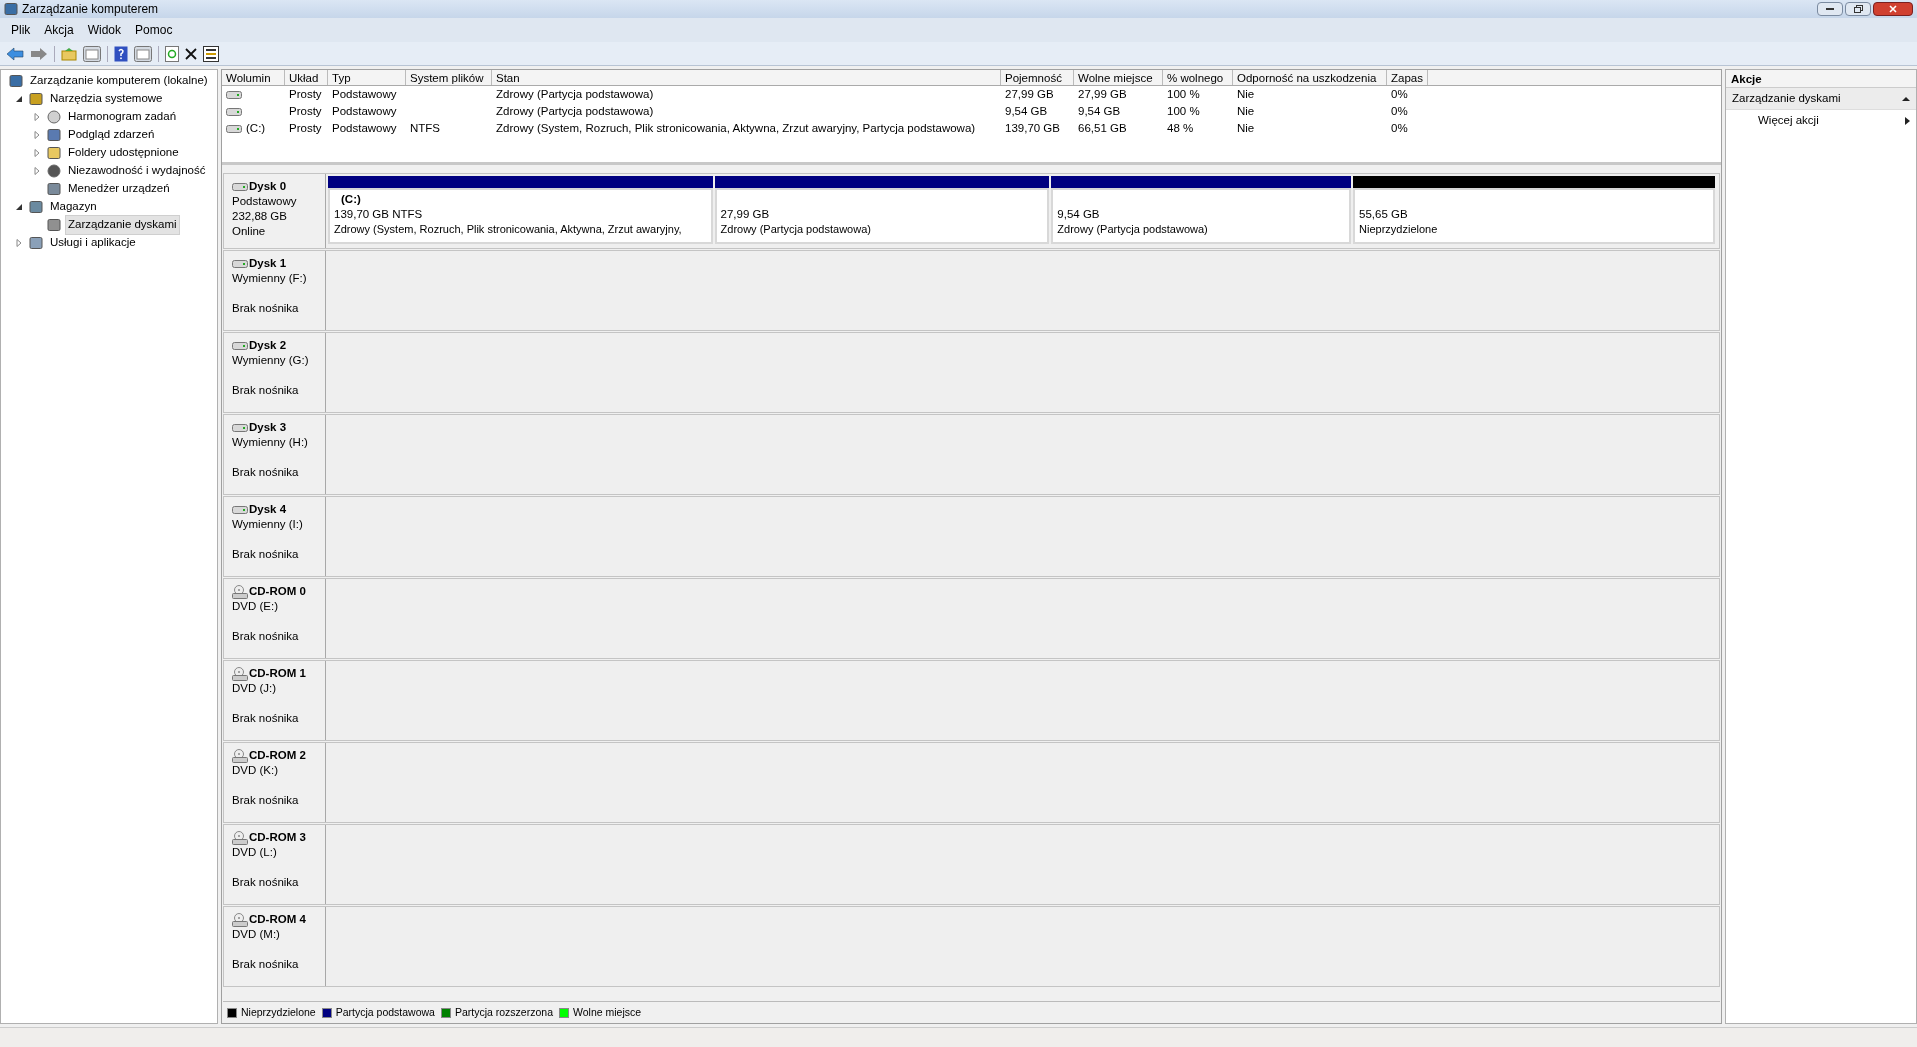 This screenshot has height=1047, width=1917. Describe the element at coordinates (745, 214) in the screenshot. I see `partition-size: 27,99 GB` at that location.